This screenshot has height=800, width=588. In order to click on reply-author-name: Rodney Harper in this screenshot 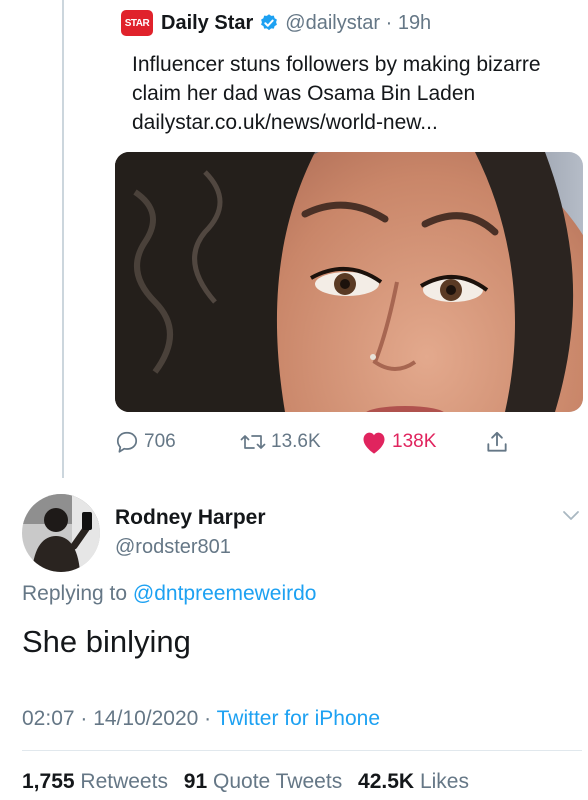, I will do `click(190, 518)`.